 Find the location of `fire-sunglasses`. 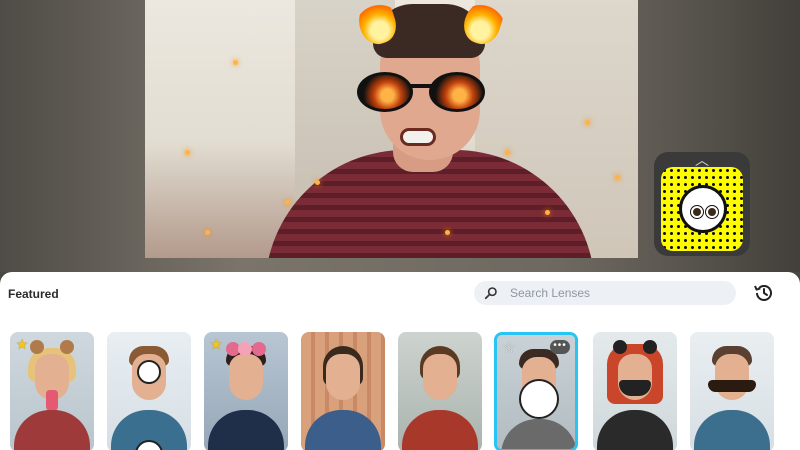

fire-sunglasses is located at coordinates (422, 93).